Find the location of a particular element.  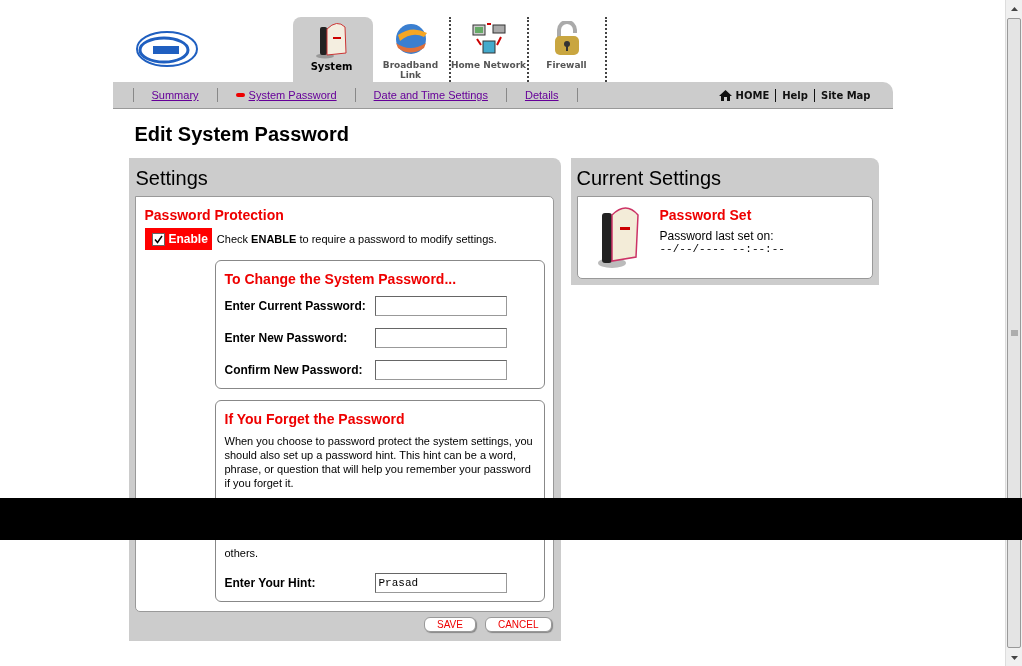

nav-tab: System is located at coordinates (332, 49).